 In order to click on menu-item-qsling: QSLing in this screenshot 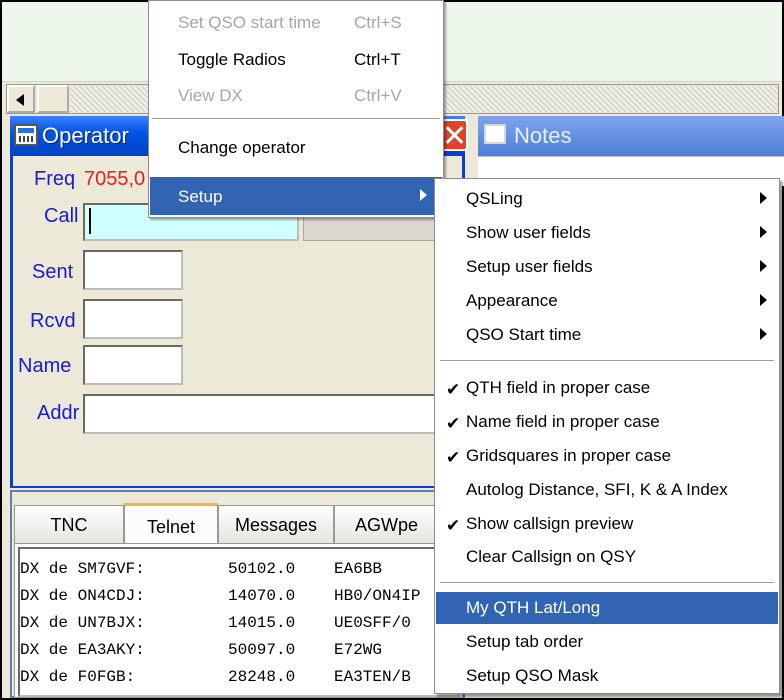, I will do `click(494, 199)`.